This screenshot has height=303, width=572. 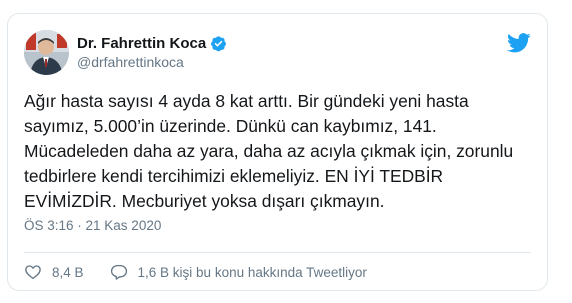 What do you see at coordinates (92, 225) in the screenshot?
I see `tweet-timestamp: ÖS 3:16 · 21 Kas 2020` at bounding box center [92, 225].